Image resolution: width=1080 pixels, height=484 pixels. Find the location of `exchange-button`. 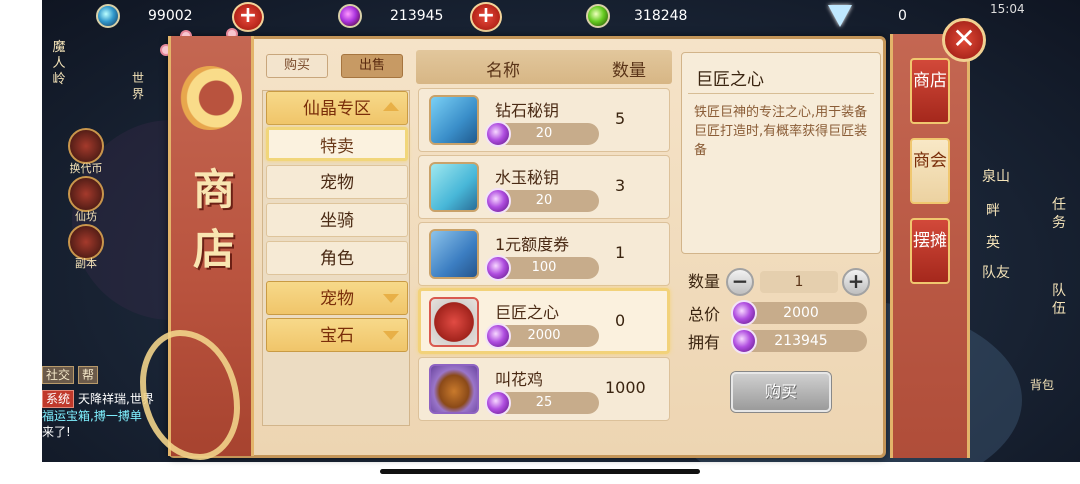

exchange-button is located at coordinates (86, 146).